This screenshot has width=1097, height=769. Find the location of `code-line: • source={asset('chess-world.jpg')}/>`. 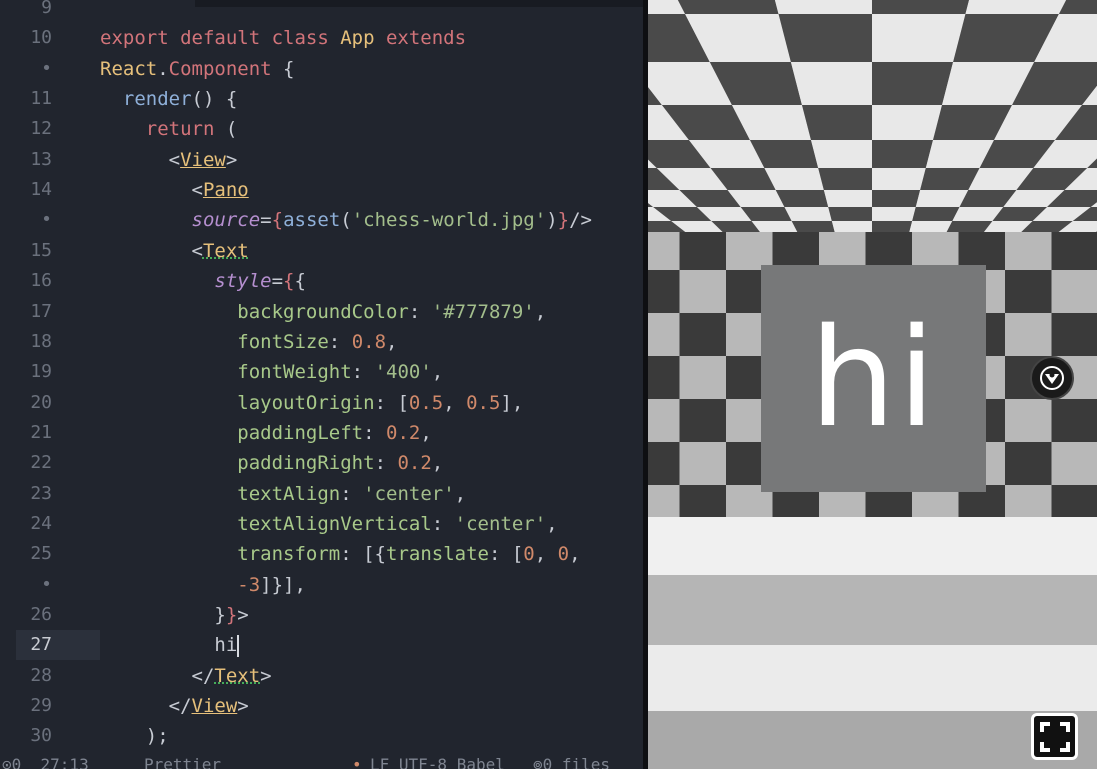

code-line: • source={asset('chess-world.jpg')}/> is located at coordinates (321, 220).